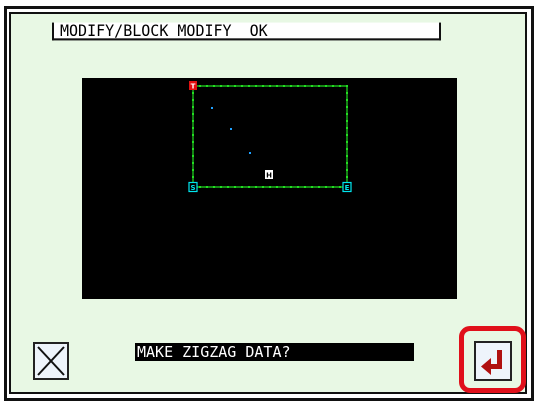  I want to click on enter-button, so click(493, 361).